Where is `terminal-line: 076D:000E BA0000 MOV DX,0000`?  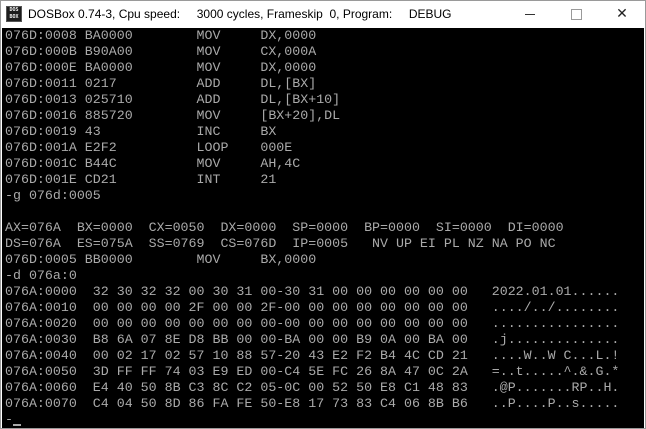 terminal-line: 076D:000E BA0000 MOV DX,0000 is located at coordinates (161, 67).